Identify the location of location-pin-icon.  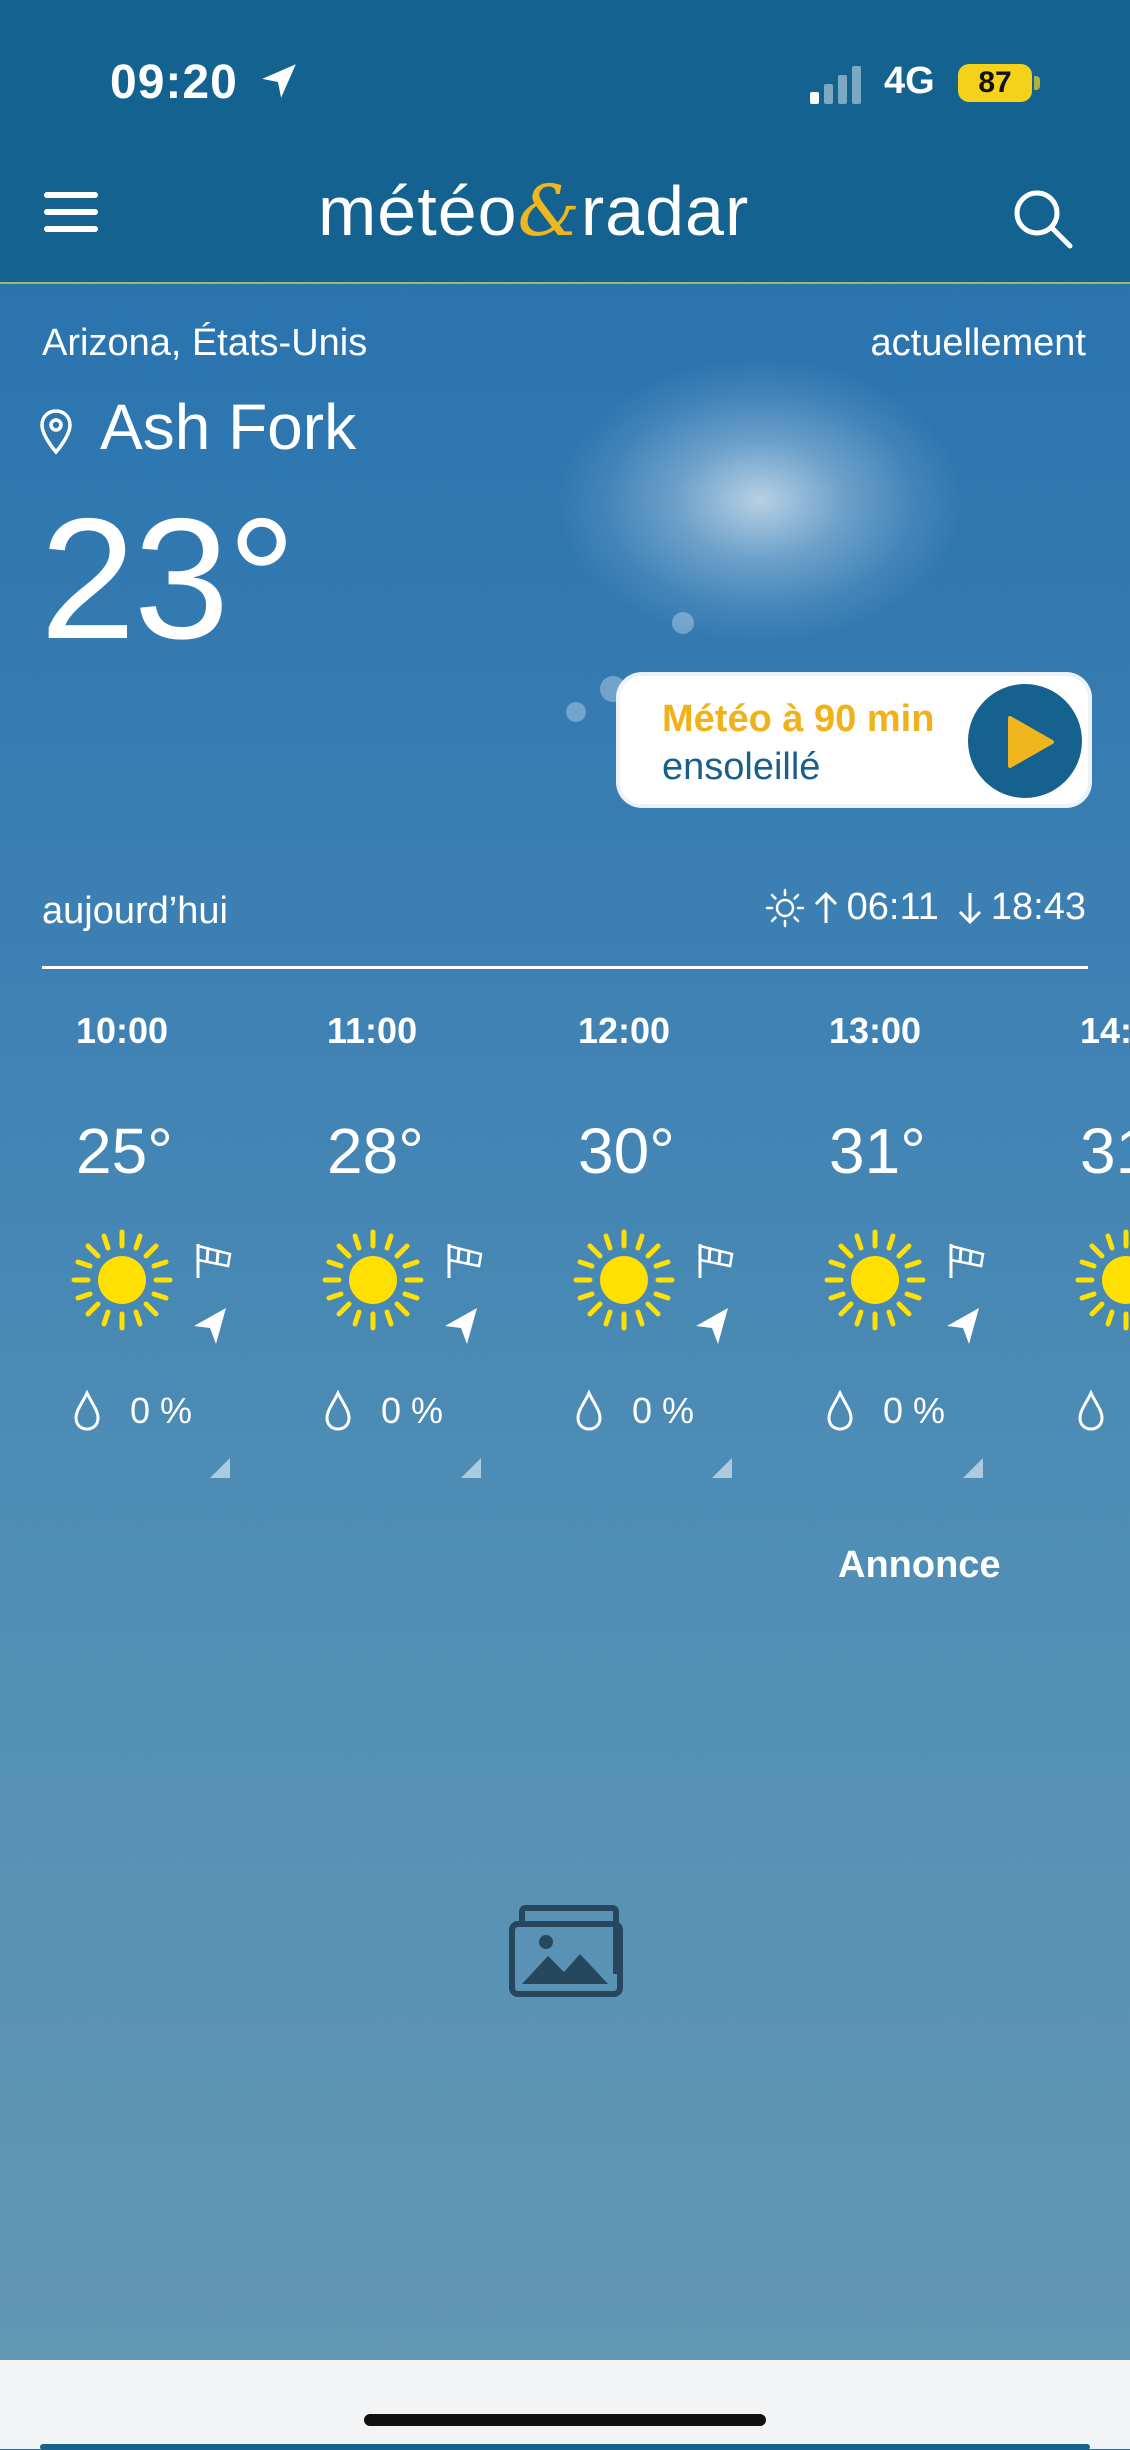
(56, 432).